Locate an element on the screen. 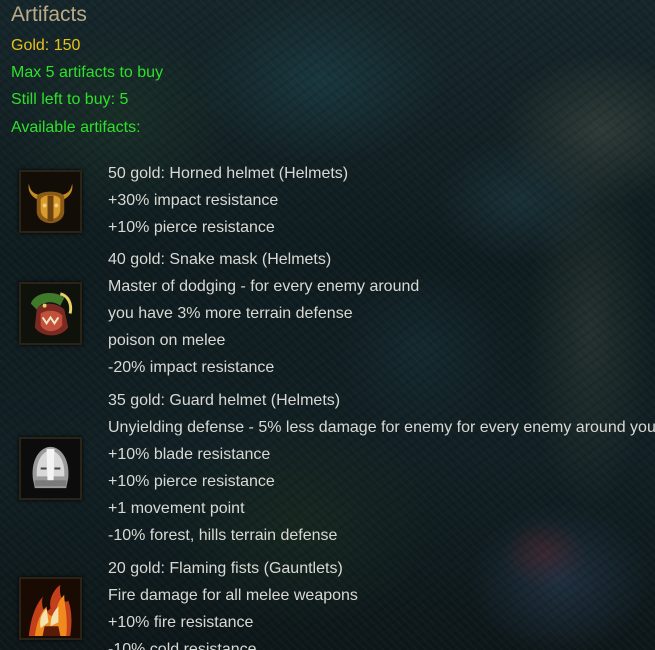 The width and height of the screenshot is (655, 650). max-buy-info: Max 5 artifacts to buy is located at coordinates (87, 72).